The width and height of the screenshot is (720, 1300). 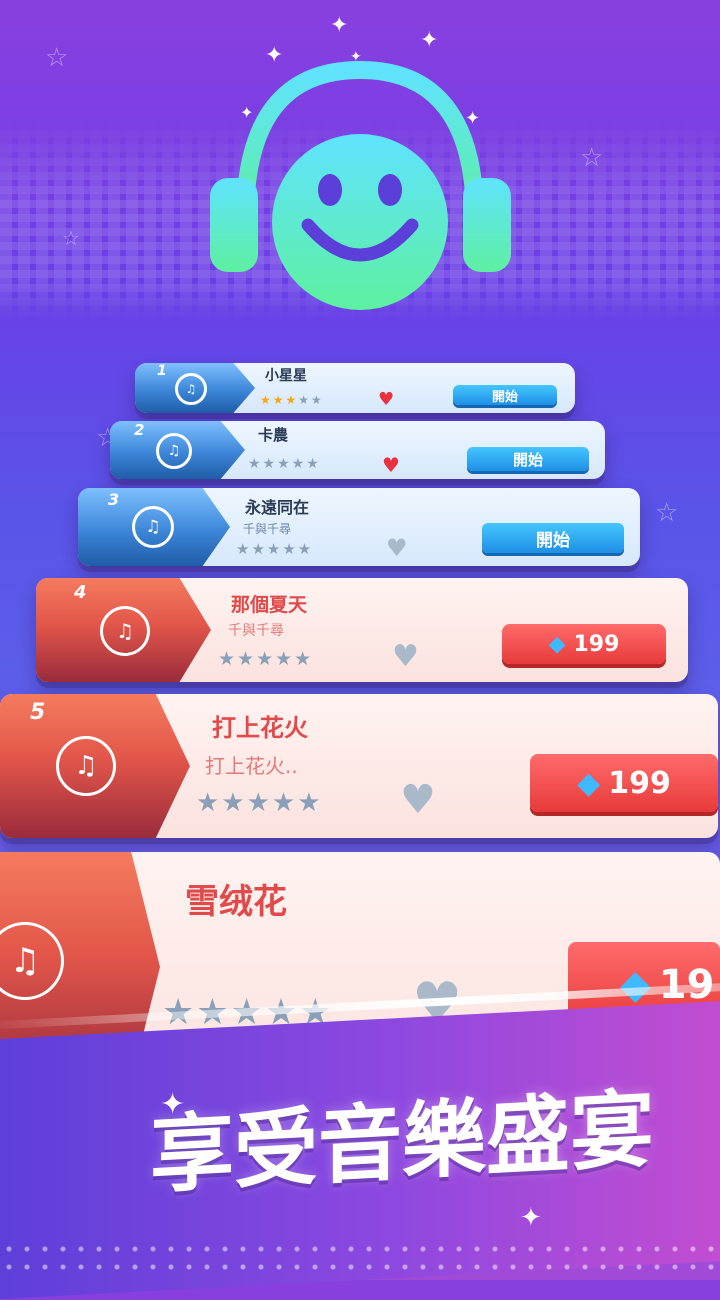 I want to click on song-title: 卡農, so click(x=273, y=435).